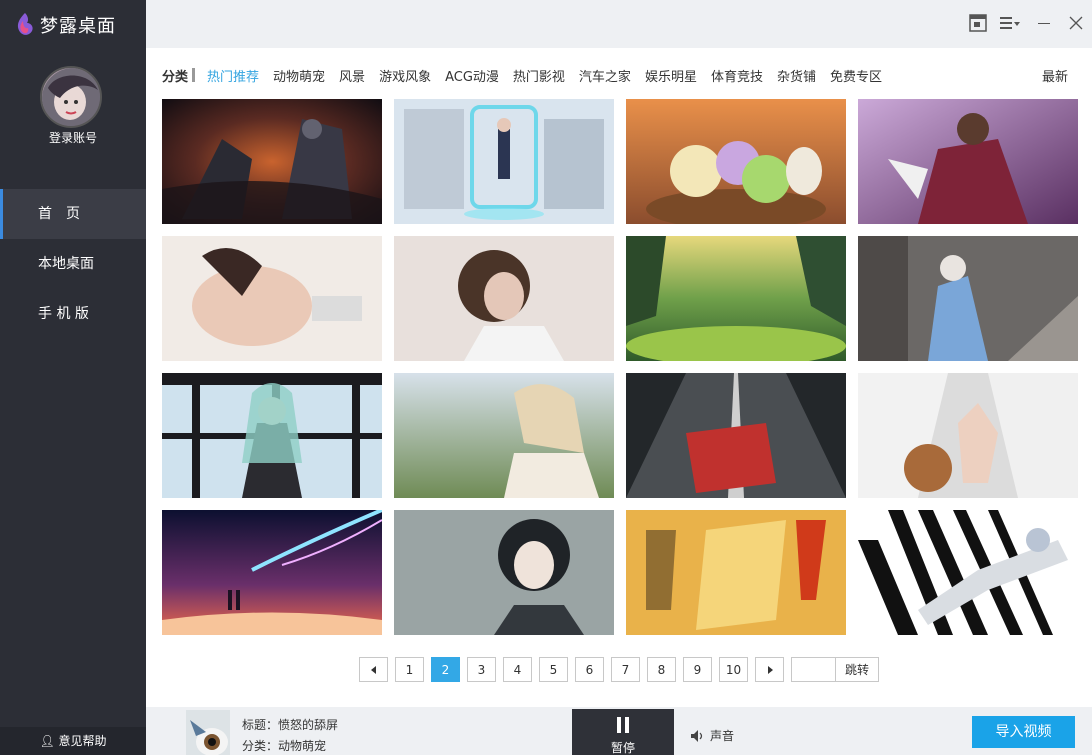 The height and width of the screenshot is (755, 1092). Describe the element at coordinates (553, 669) in the screenshot. I see `page-button: 5` at that location.